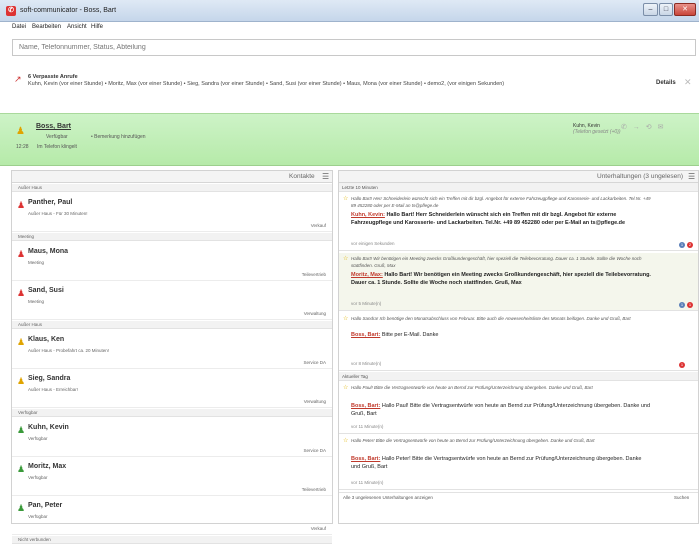 The image size is (699, 544). Describe the element at coordinates (36, 262) in the screenshot. I see `contact-status: Meeting` at that location.